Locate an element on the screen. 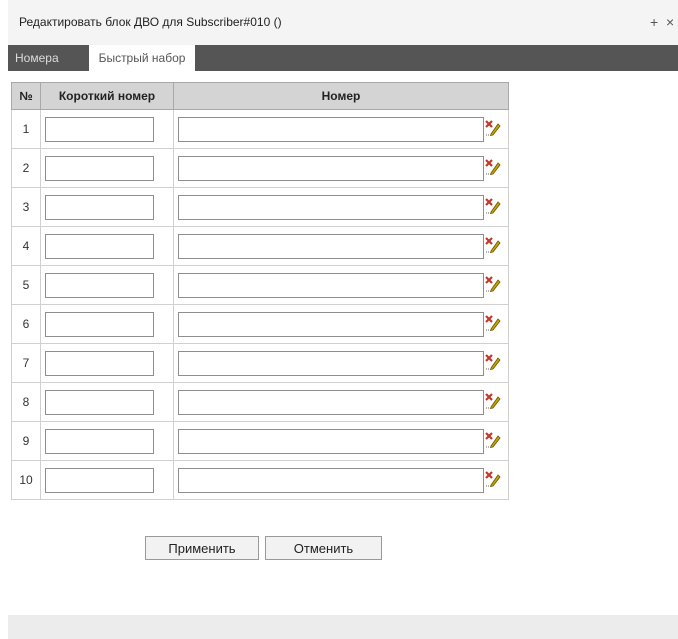 Image resolution: width=678 pixels, height=639 pixels. table-row: 7 is located at coordinates (260, 363).